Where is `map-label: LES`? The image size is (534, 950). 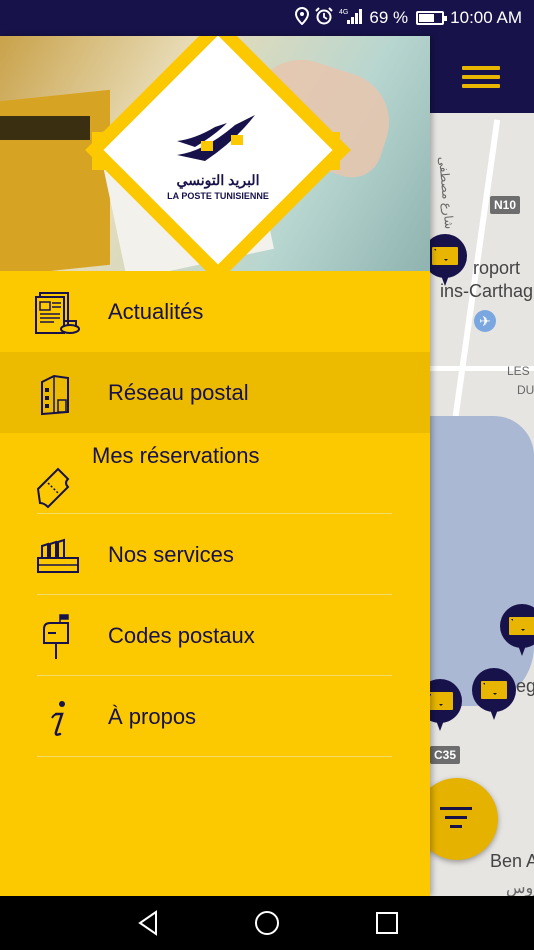
map-label: LES is located at coordinates (518, 371).